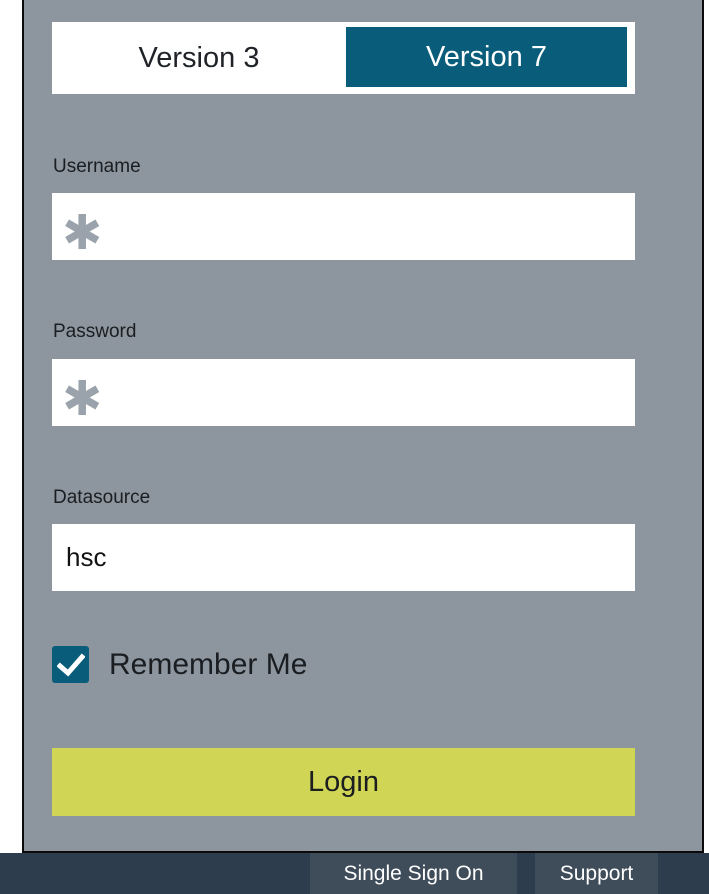 The height and width of the screenshot is (894, 709). I want to click on remember-me-checkbox, so click(70, 664).